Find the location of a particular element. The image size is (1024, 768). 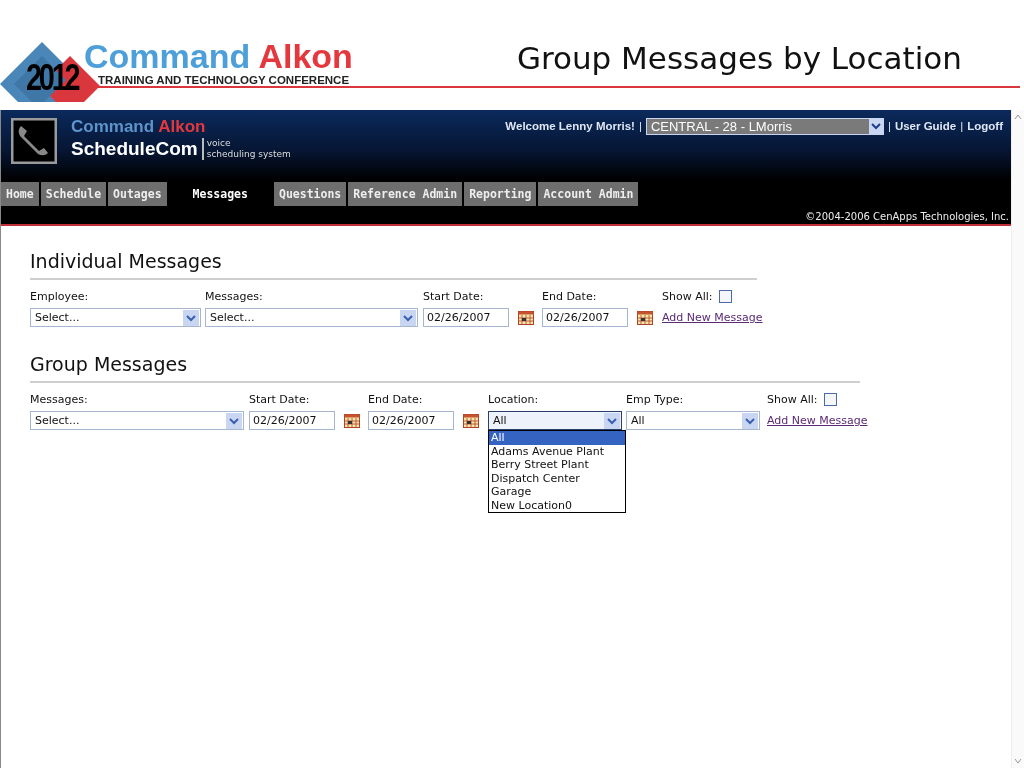

nav-tab: Reporting is located at coordinates (500, 194).